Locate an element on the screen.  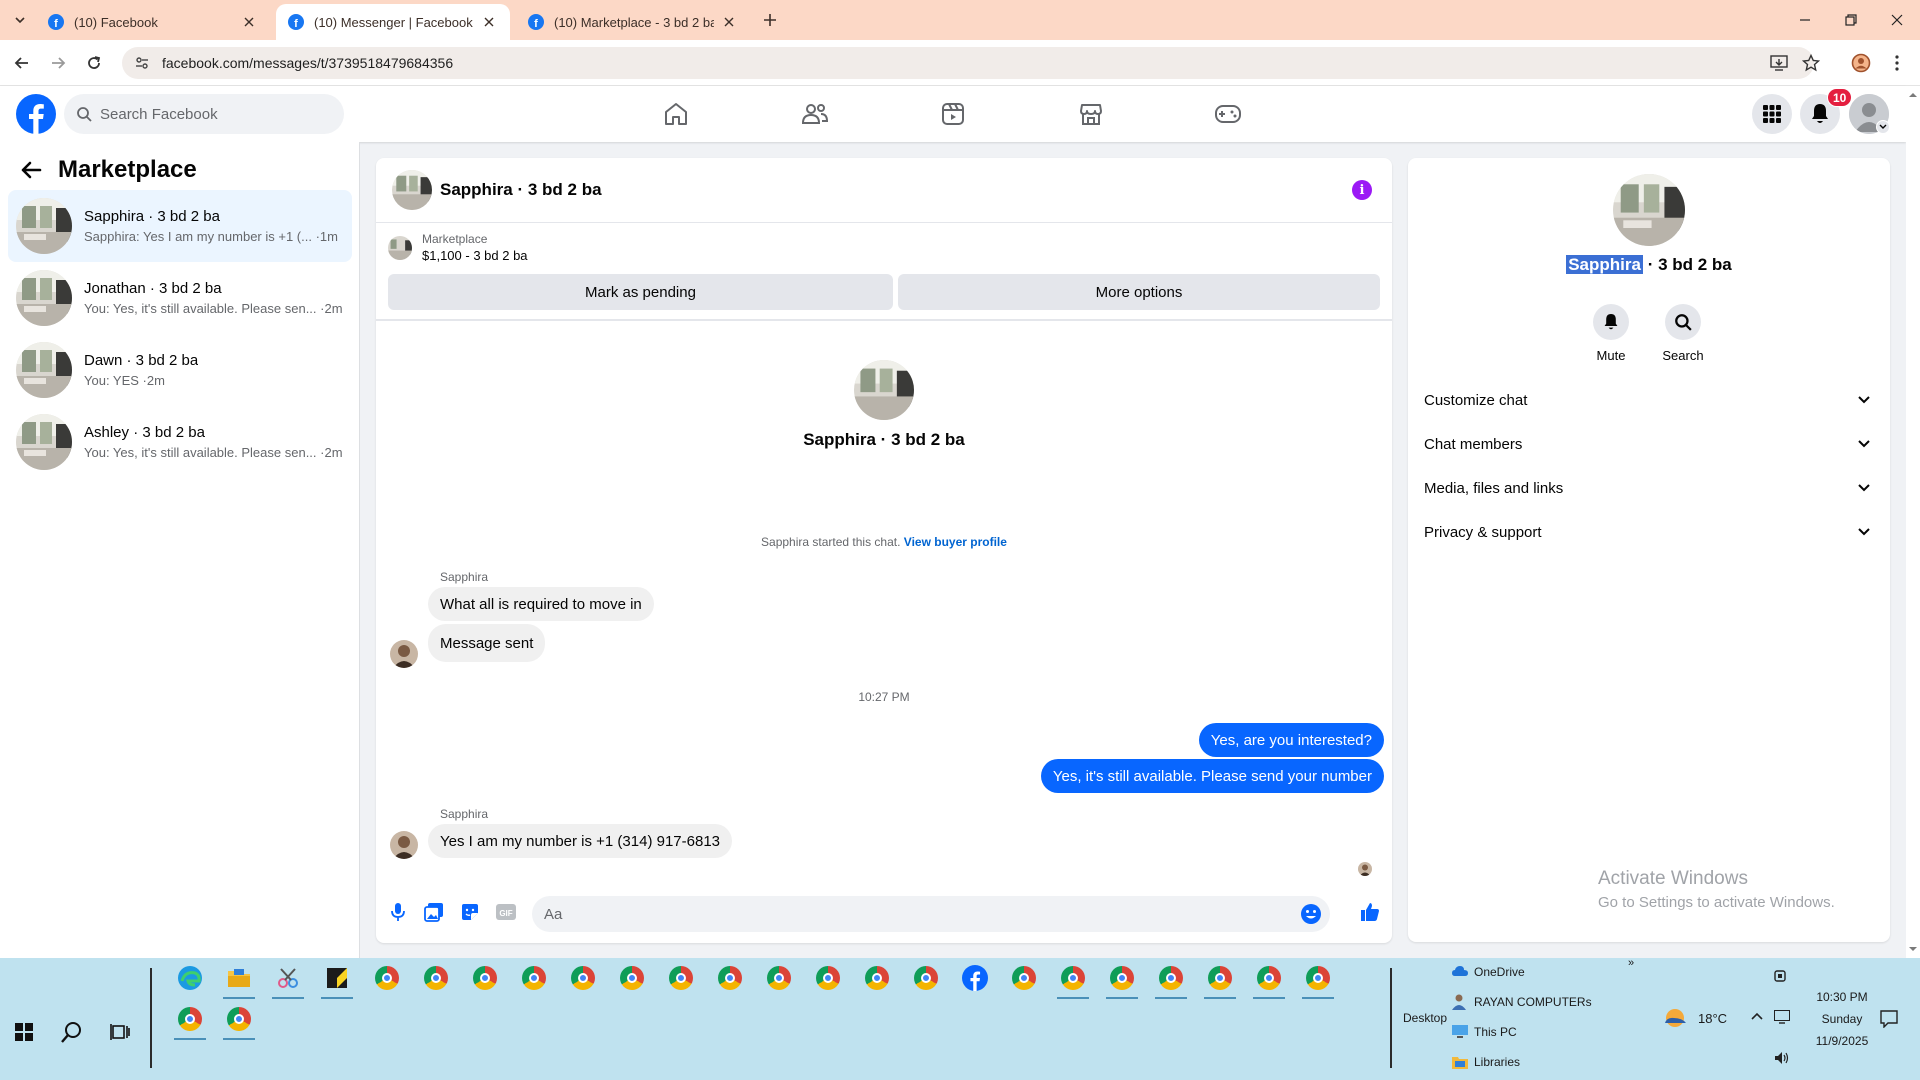
nav-gaming is located at coordinates (1228, 114).